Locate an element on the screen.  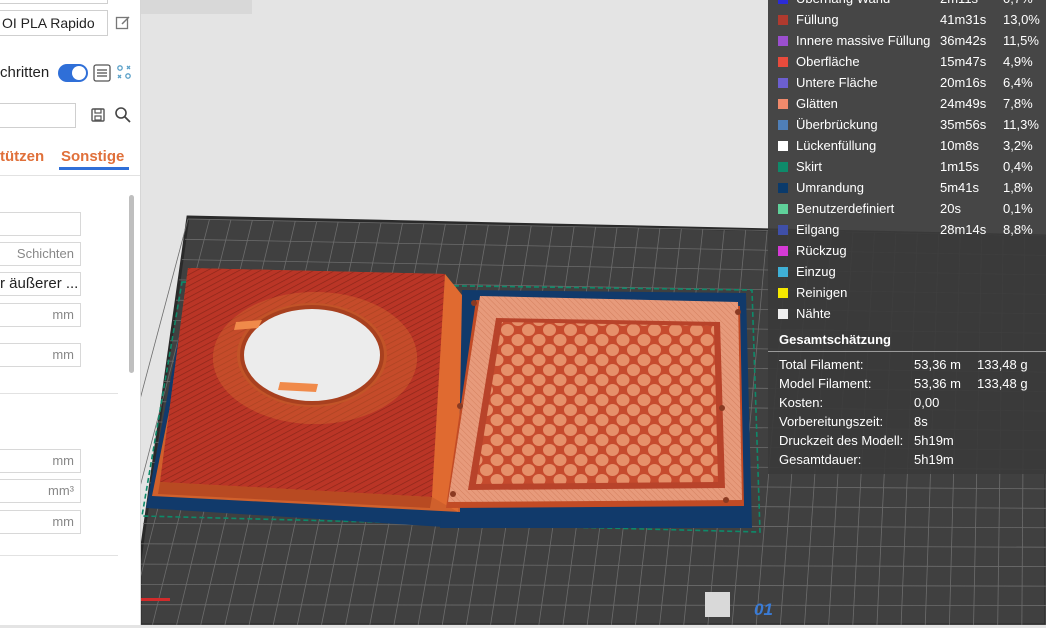
compare-settings-icon is located at coordinates (124, 74).